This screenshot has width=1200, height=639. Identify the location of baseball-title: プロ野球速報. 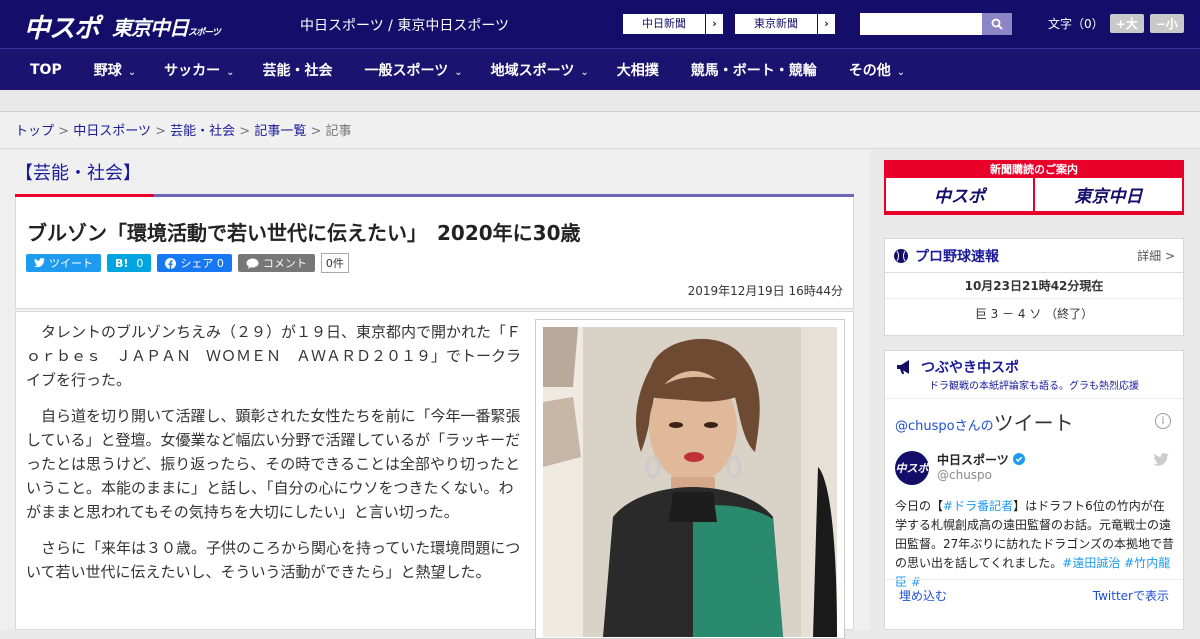
(957, 256).